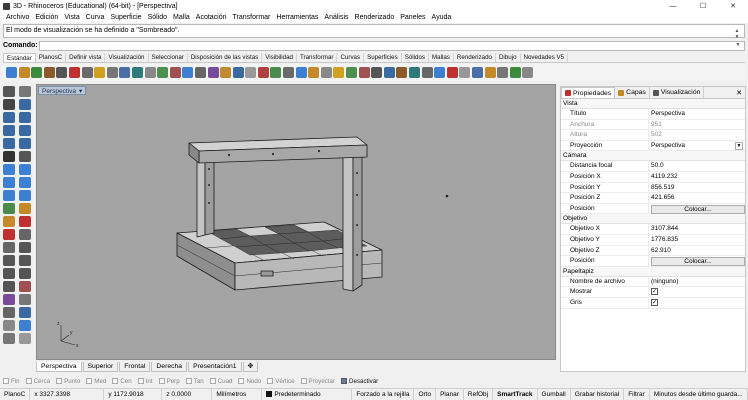  I want to click on status-toggle-filtrar: Filtrar, so click(637, 394).